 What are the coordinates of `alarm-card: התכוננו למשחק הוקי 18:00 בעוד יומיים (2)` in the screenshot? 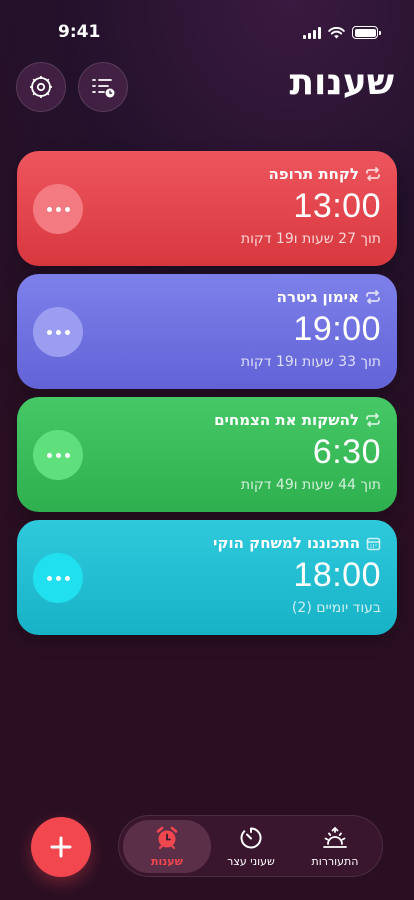 It's located at (207, 577).